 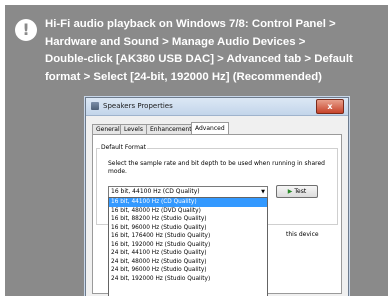 What do you see at coordinates (123, 147) in the screenshot?
I see `group-label: Default Format` at bounding box center [123, 147].